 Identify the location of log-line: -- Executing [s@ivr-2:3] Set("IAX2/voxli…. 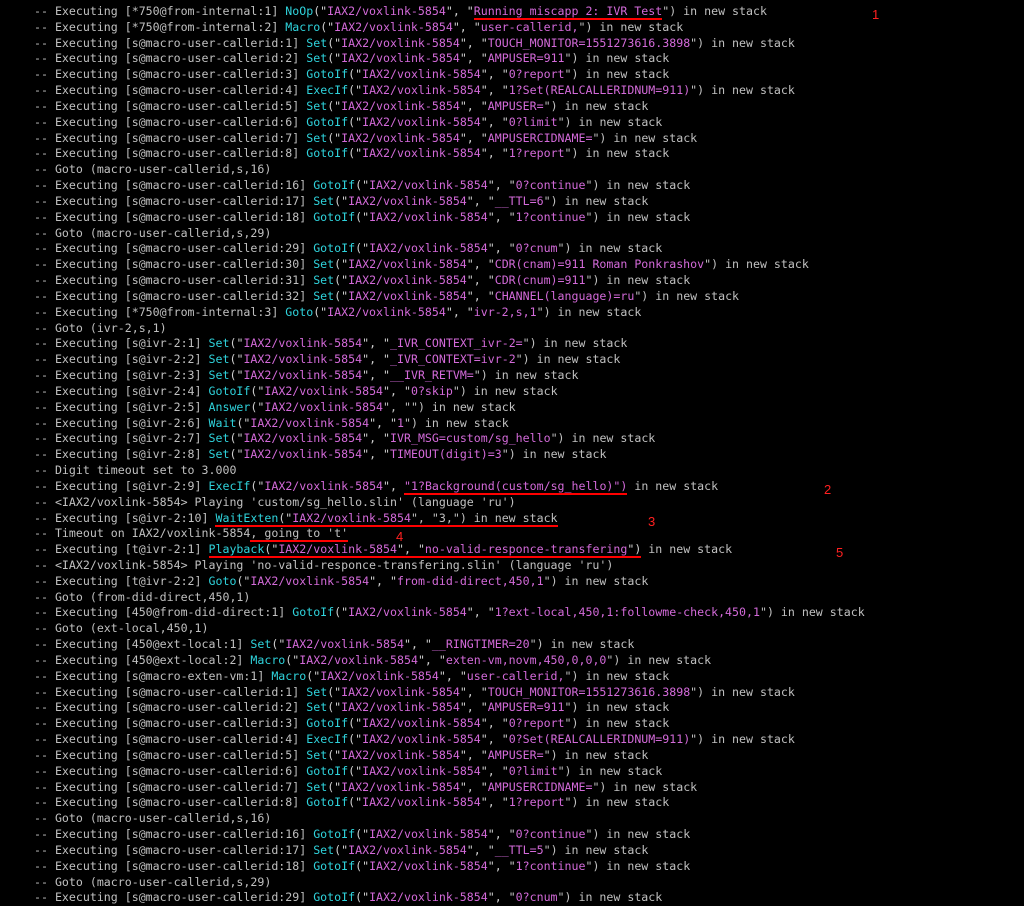
(529, 376).